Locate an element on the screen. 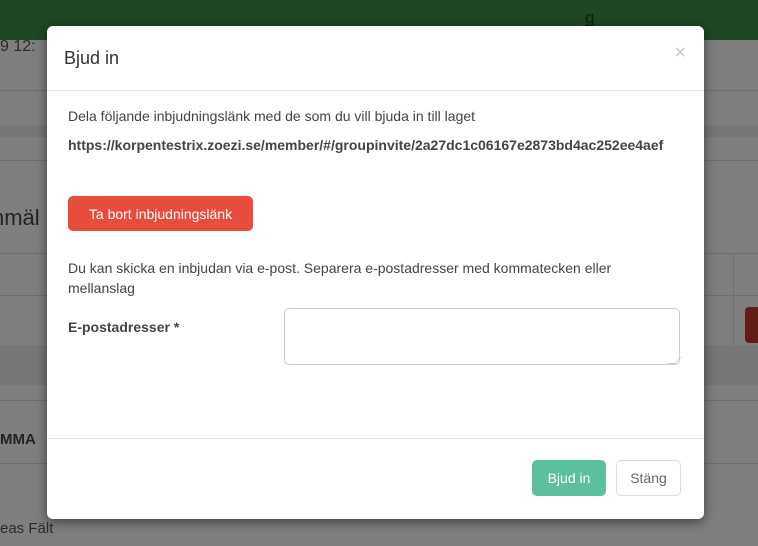 This screenshot has width=758, height=546. close-icon: × is located at coordinates (680, 53).